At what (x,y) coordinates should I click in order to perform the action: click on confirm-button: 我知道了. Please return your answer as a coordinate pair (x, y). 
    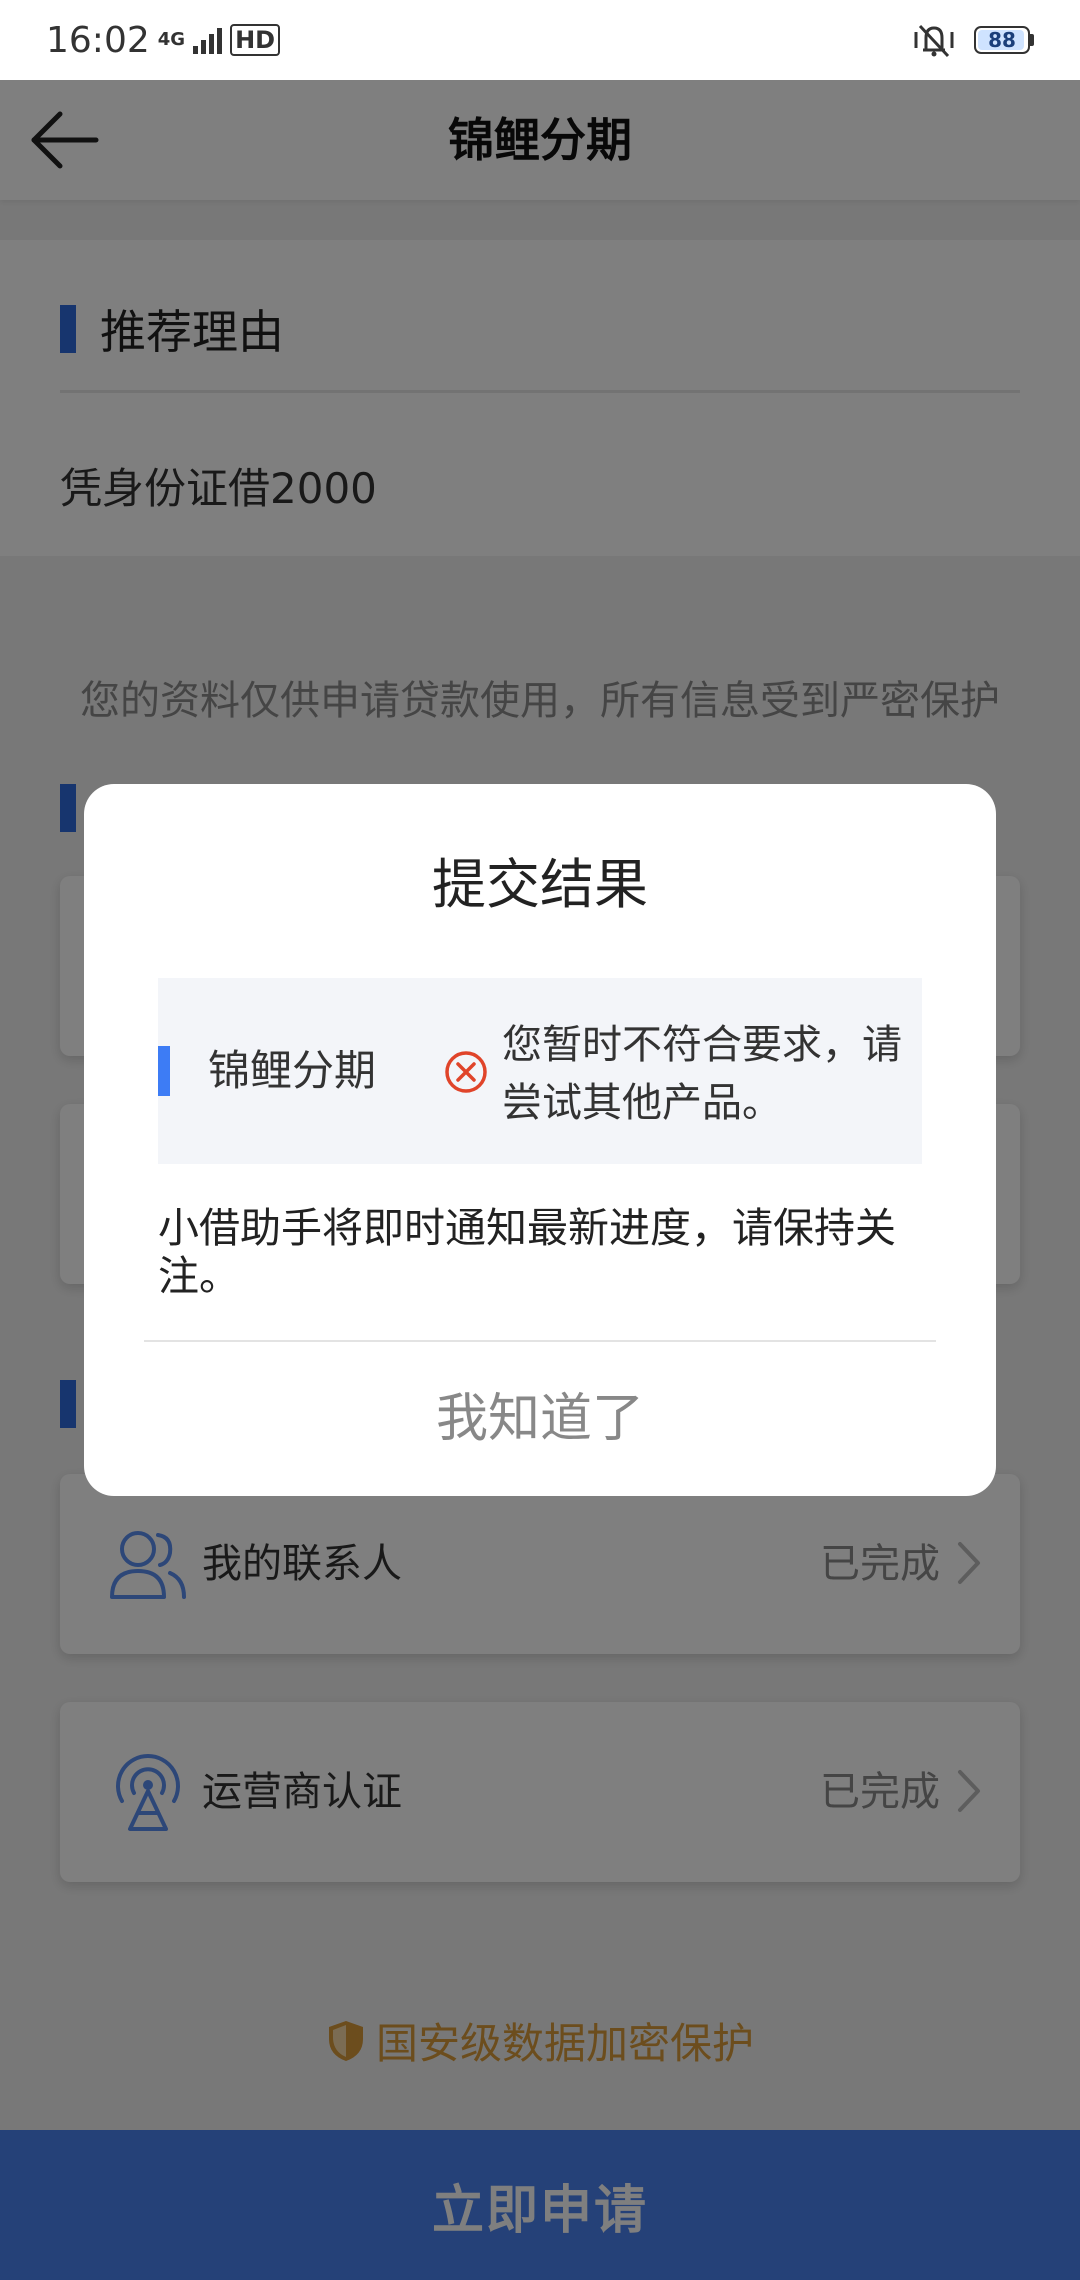
    Looking at the image, I should click on (540, 1419).